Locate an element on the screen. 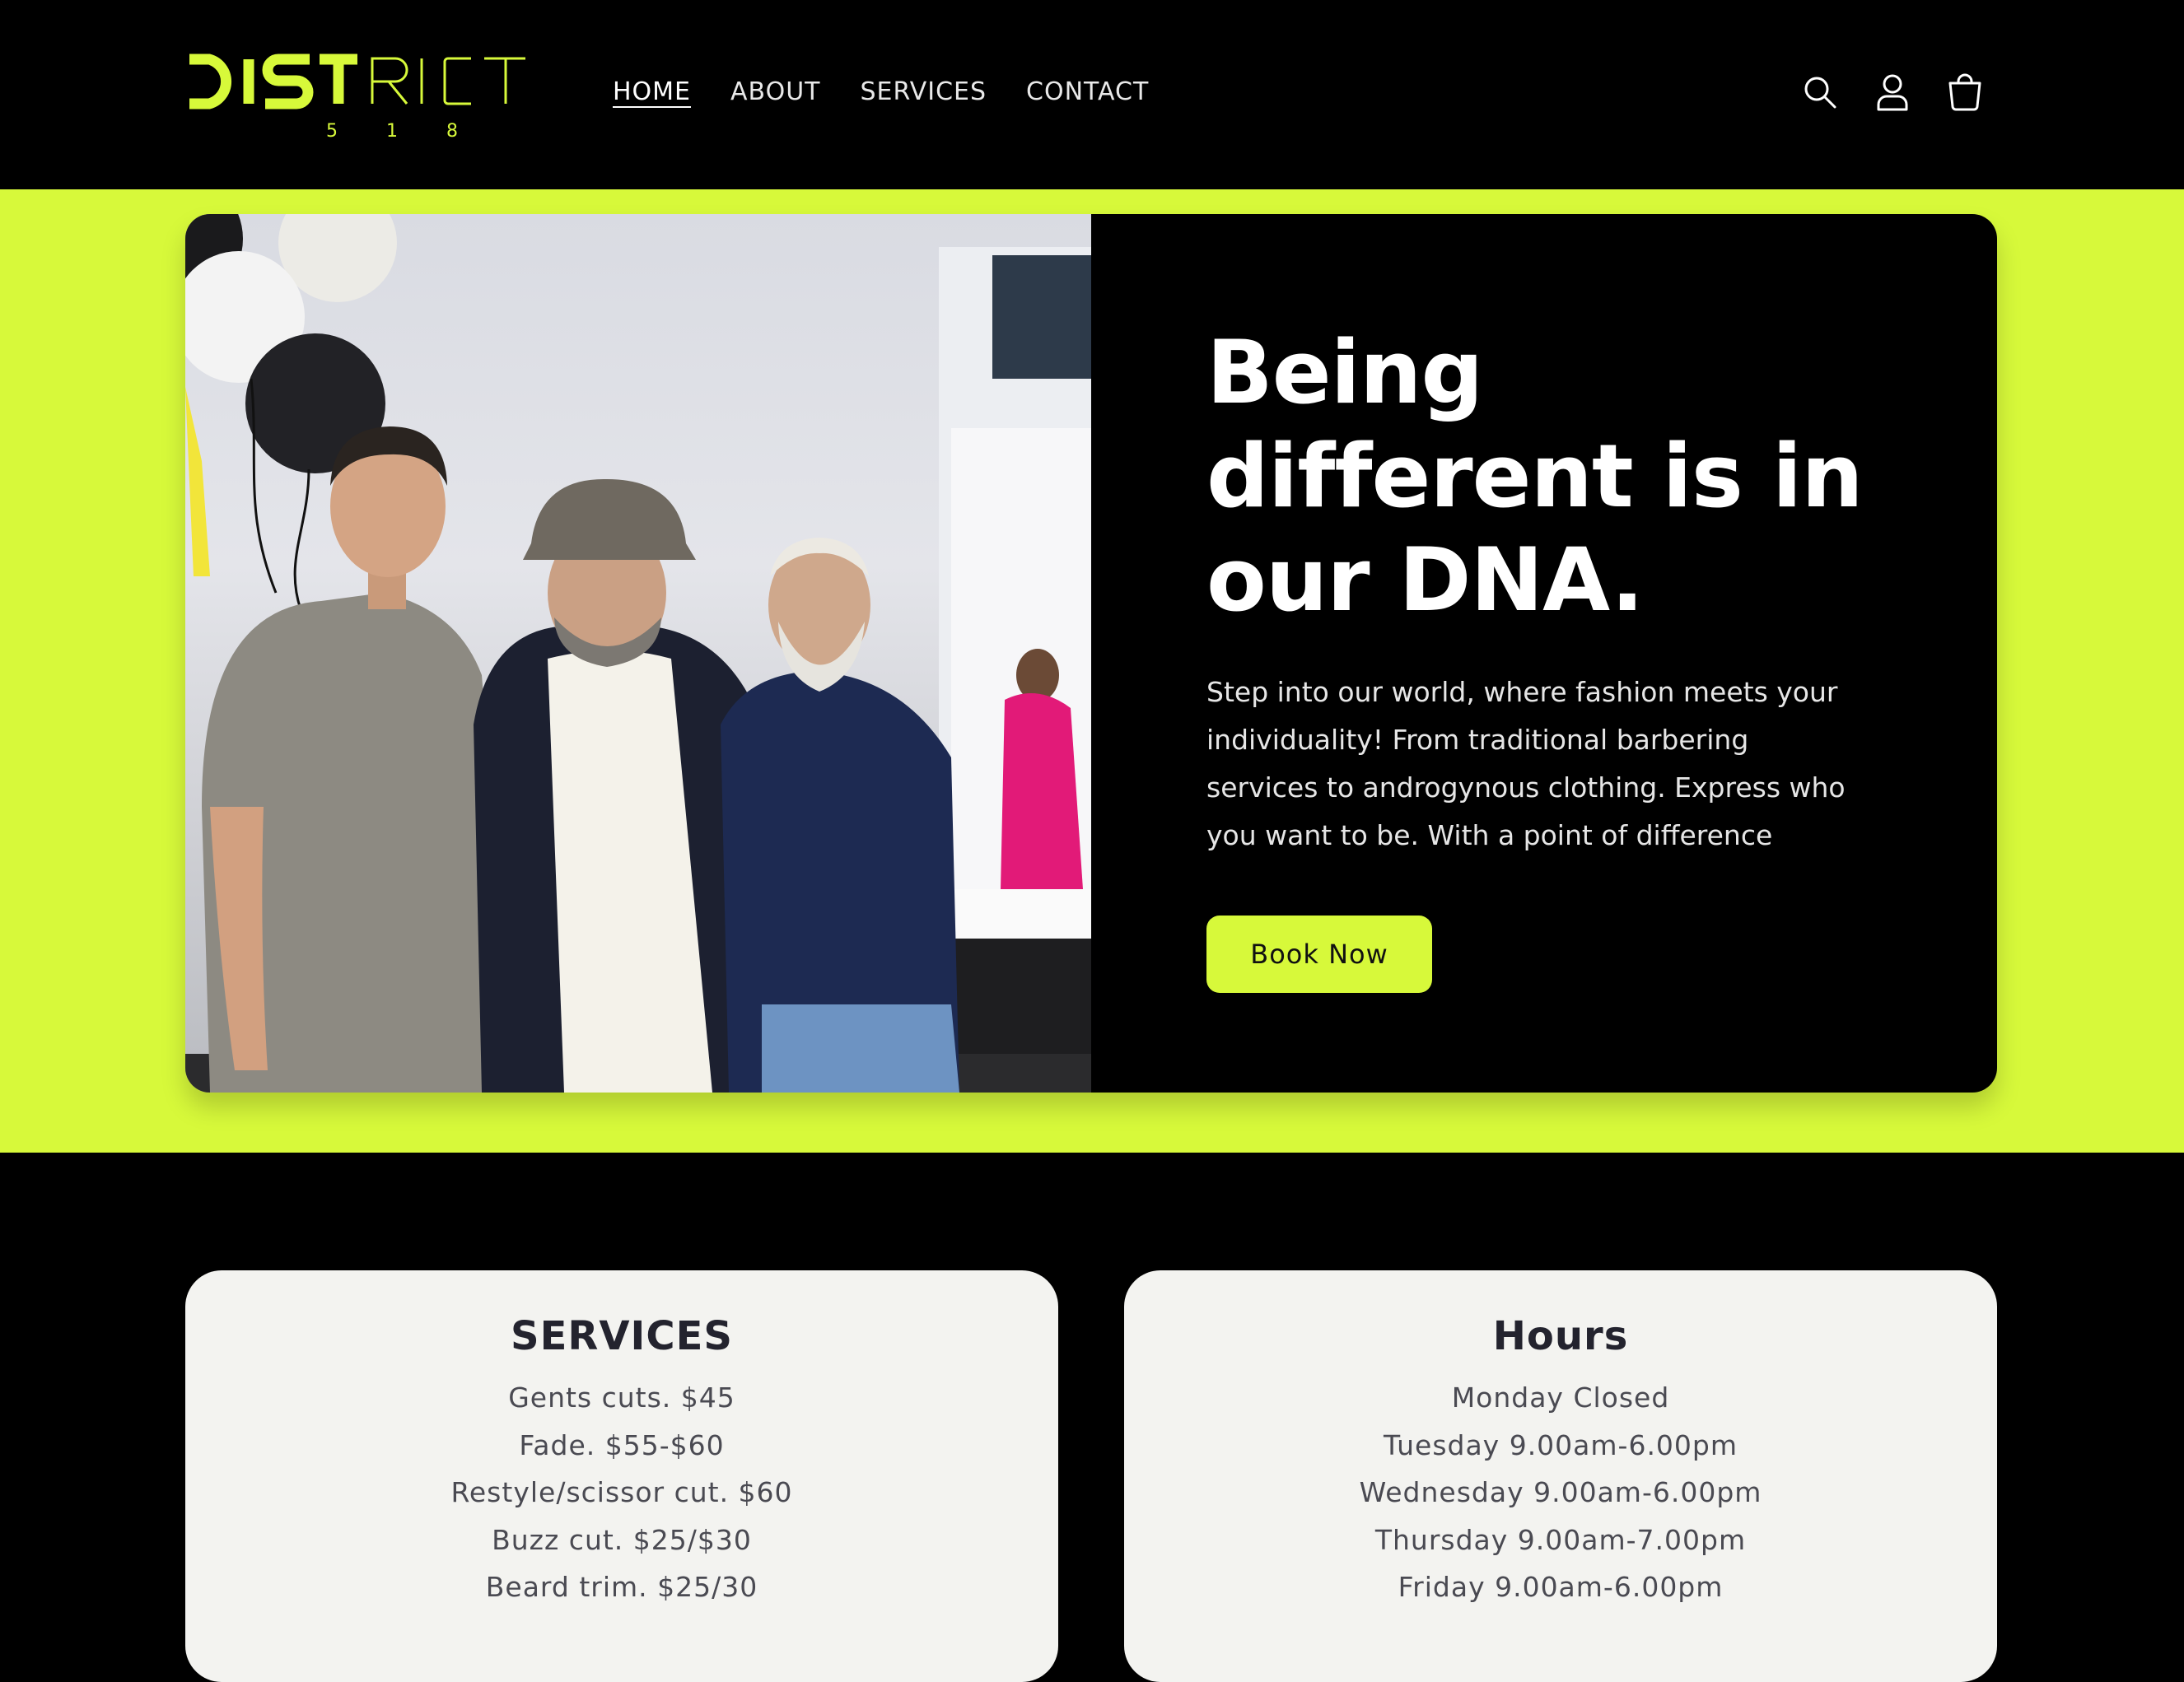  logo-subtext: 5 1 8 is located at coordinates (402, 132).